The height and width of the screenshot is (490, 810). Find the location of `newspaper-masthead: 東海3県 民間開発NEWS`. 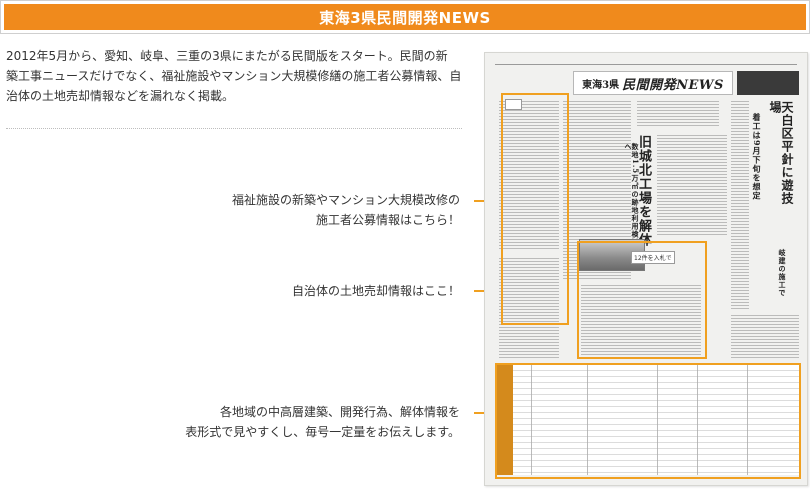

newspaper-masthead: 東海3県 民間開発NEWS is located at coordinates (653, 83).